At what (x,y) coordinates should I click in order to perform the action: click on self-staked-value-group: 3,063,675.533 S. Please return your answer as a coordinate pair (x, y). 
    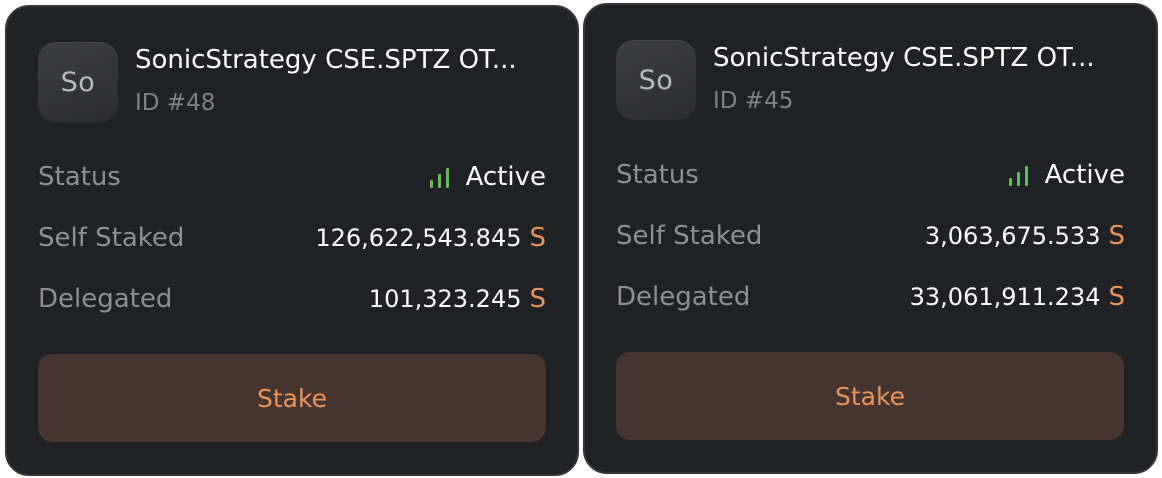
    Looking at the image, I should click on (1025, 236).